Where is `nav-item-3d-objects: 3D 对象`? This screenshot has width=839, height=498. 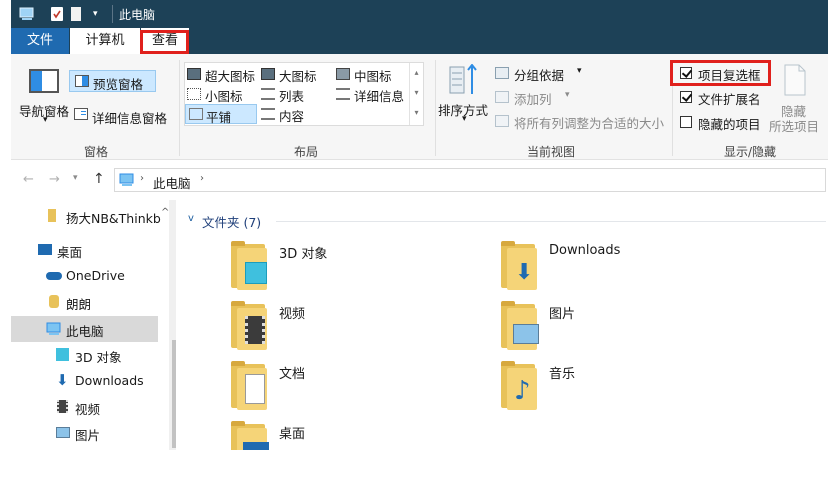 nav-item-3d-objects: 3D 对象 is located at coordinates (84, 355).